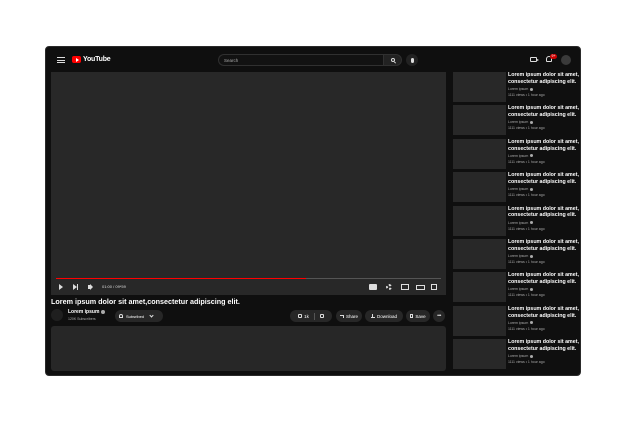 Image resolution: width=626 pixels, height=422 pixels. I want to click on description-box, so click(248, 348).